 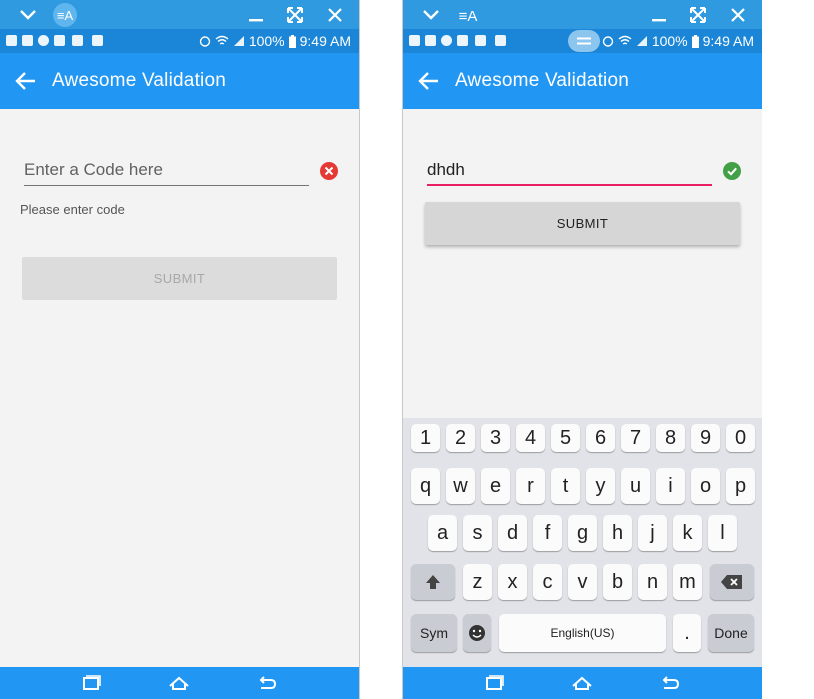 I want to click on alarm-icon, so click(x=608, y=41).